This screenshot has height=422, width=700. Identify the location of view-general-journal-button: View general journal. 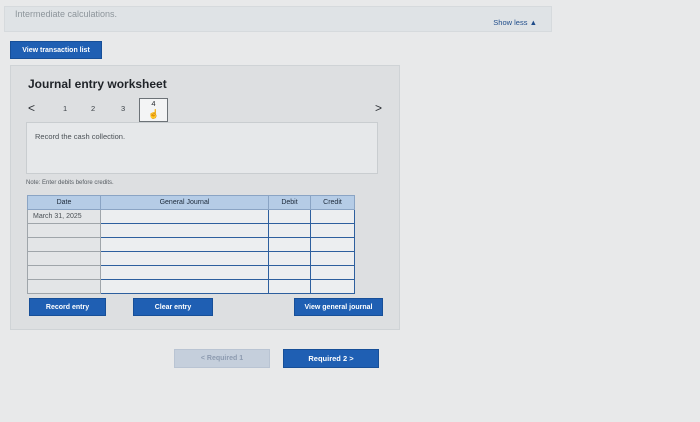
(338, 307).